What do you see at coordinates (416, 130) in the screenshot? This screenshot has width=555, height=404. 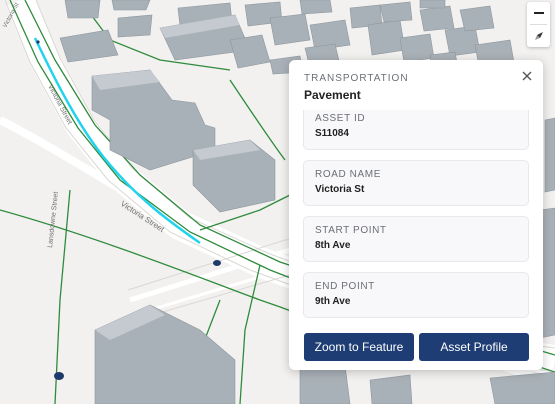 I see `field-asset-id: ASSET ID S11084` at bounding box center [416, 130].